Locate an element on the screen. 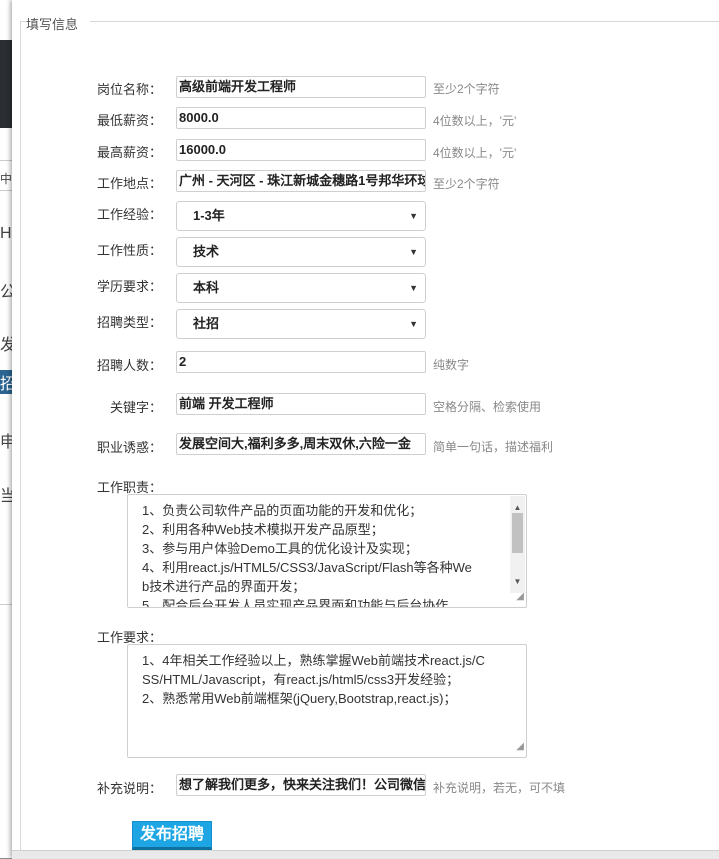  duties-line: 3、参与用户体验Demo工具的优化设计及实现； is located at coordinates (280, 548).